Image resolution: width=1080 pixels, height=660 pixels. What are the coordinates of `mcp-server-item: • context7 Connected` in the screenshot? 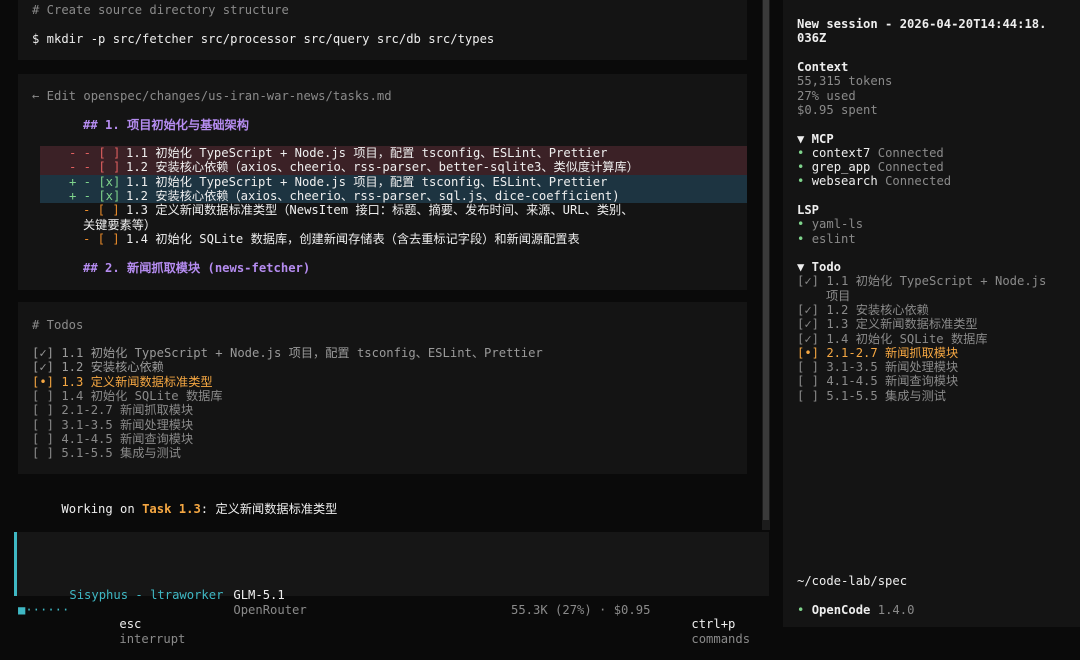 It's located at (870, 152).